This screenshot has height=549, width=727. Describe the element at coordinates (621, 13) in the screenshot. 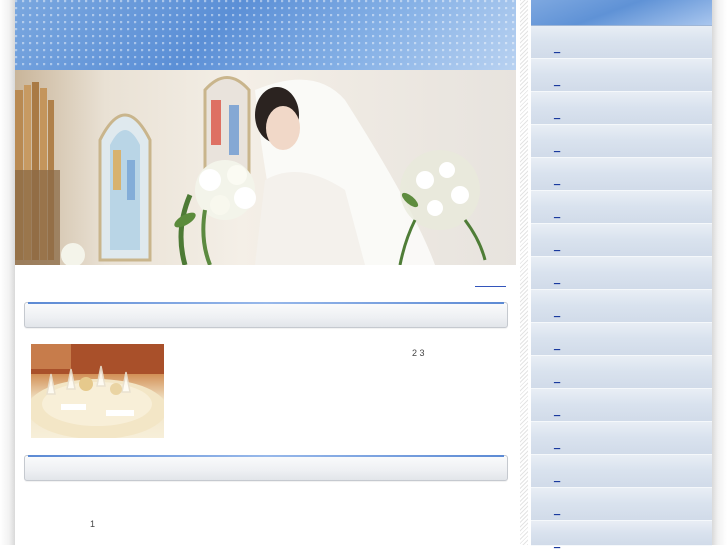

I see `sidebar-header` at that location.